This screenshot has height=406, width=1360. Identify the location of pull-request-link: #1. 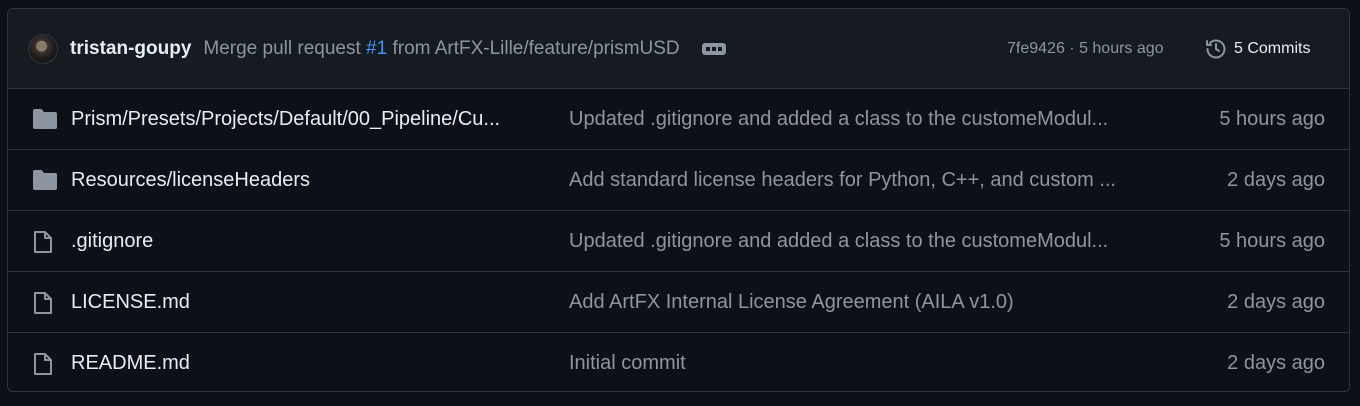
(376, 48).